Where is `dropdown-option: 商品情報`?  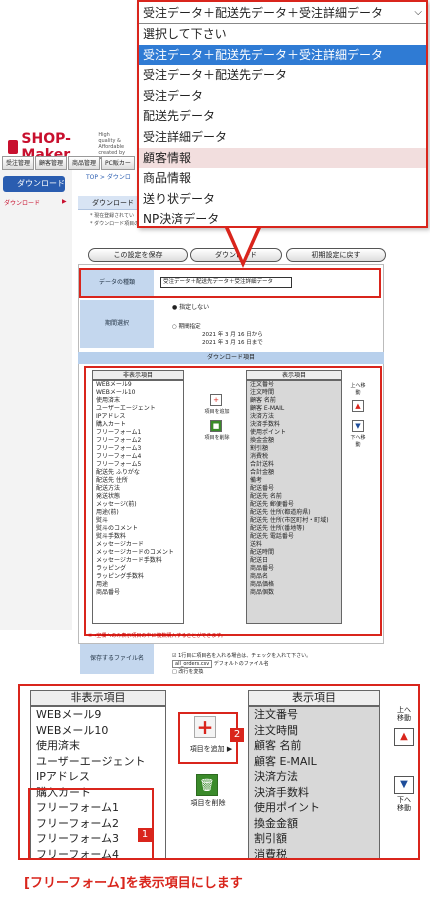
dropdown-option: 商品情報 is located at coordinates (282, 178).